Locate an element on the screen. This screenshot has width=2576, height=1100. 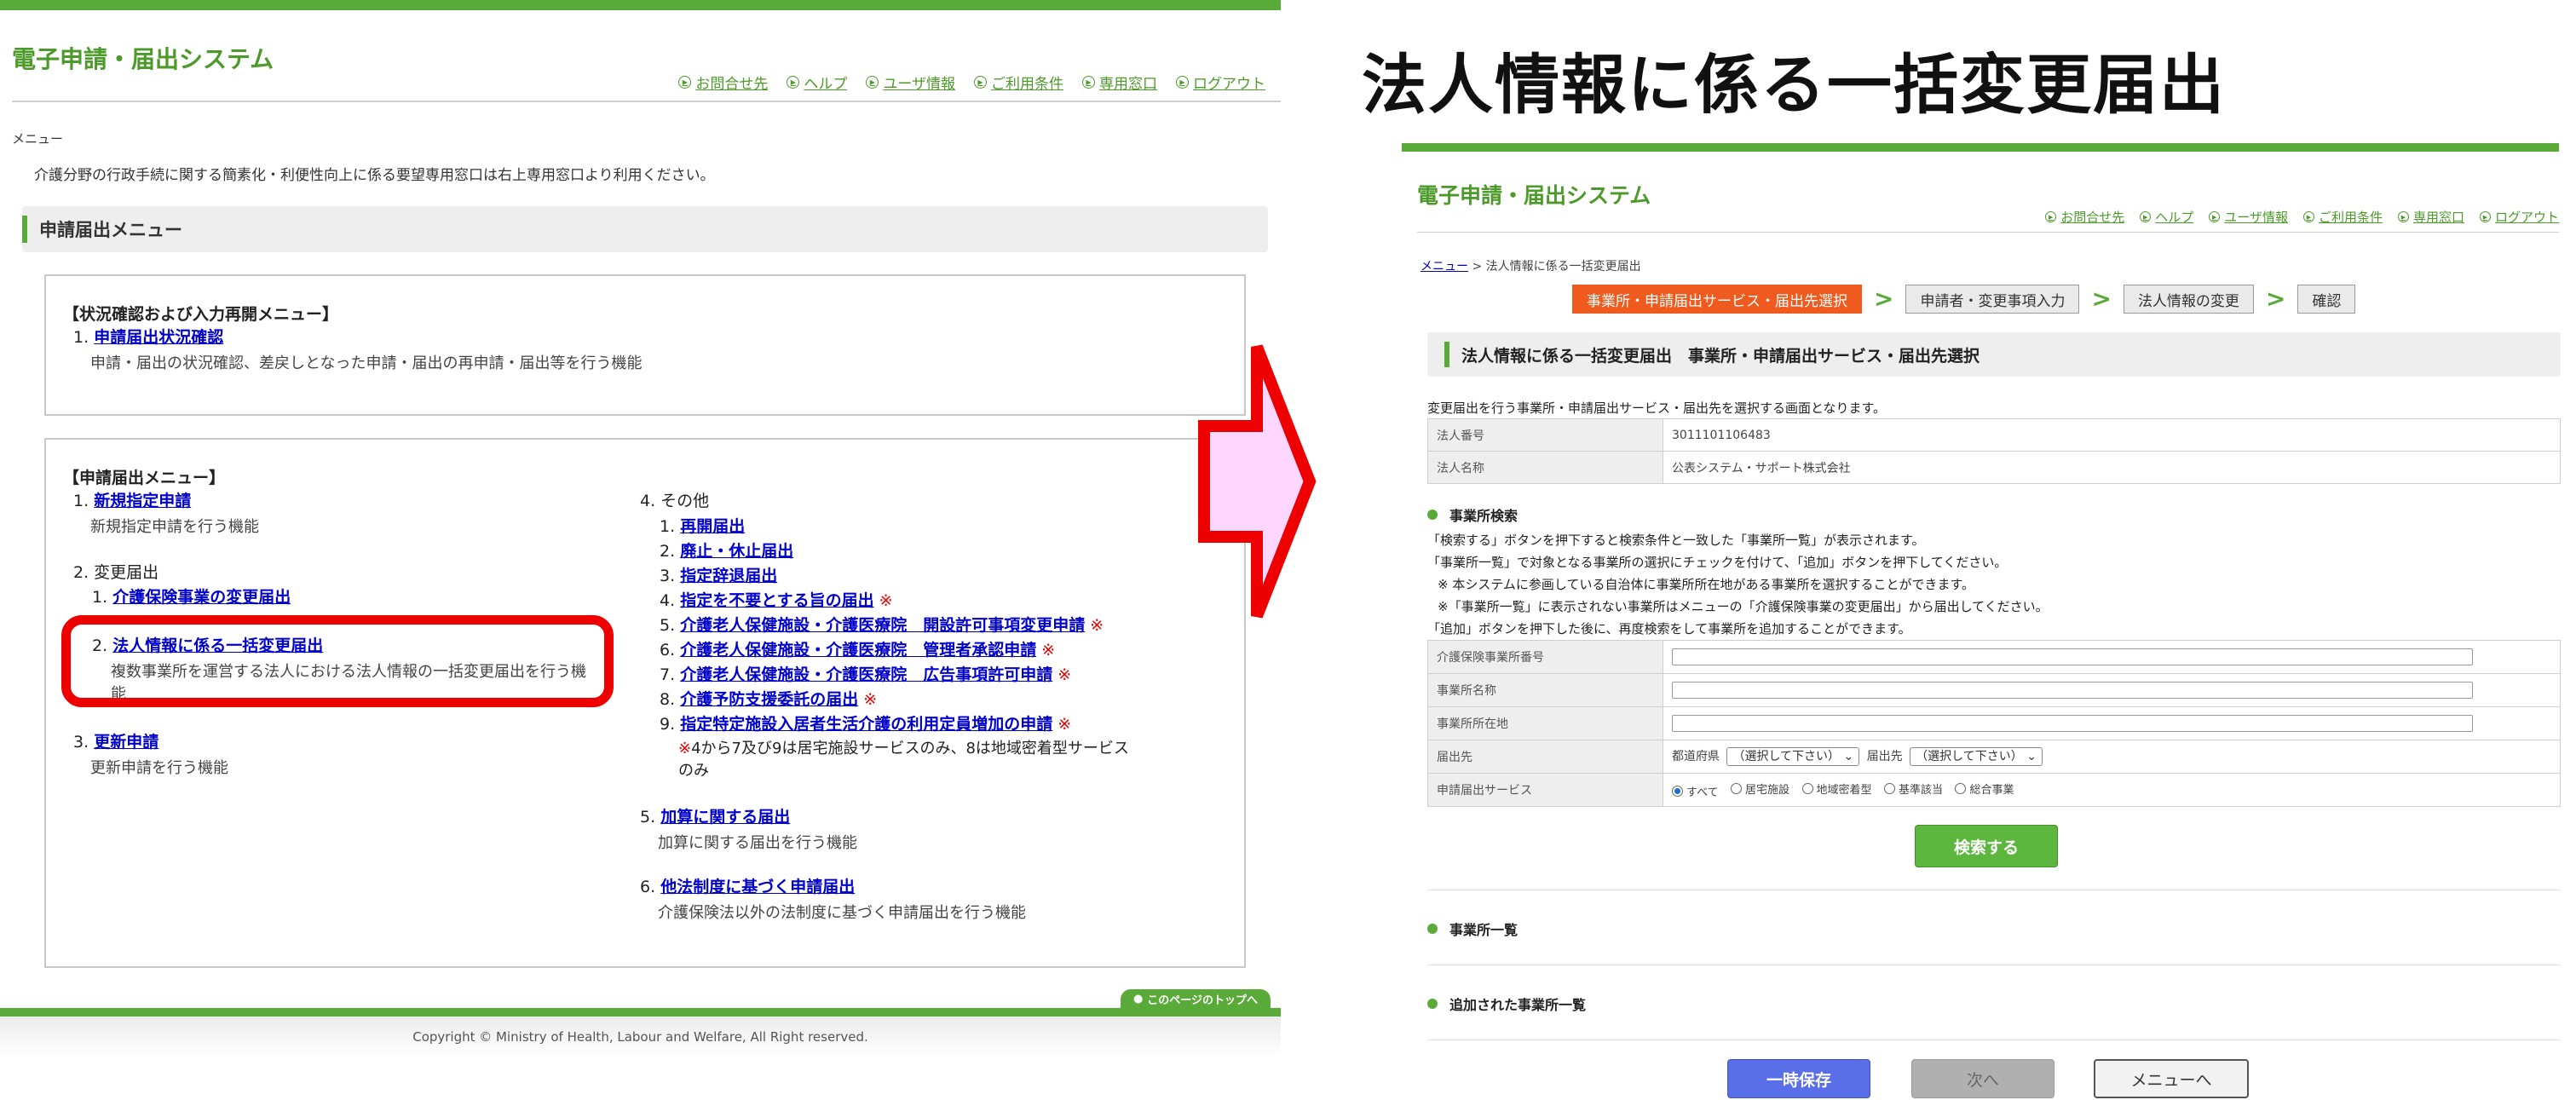
intro-text: 変更届出を行う事業所・申請届出サービス・届出先を選択する画面となります。 is located at coordinates (1657, 408).